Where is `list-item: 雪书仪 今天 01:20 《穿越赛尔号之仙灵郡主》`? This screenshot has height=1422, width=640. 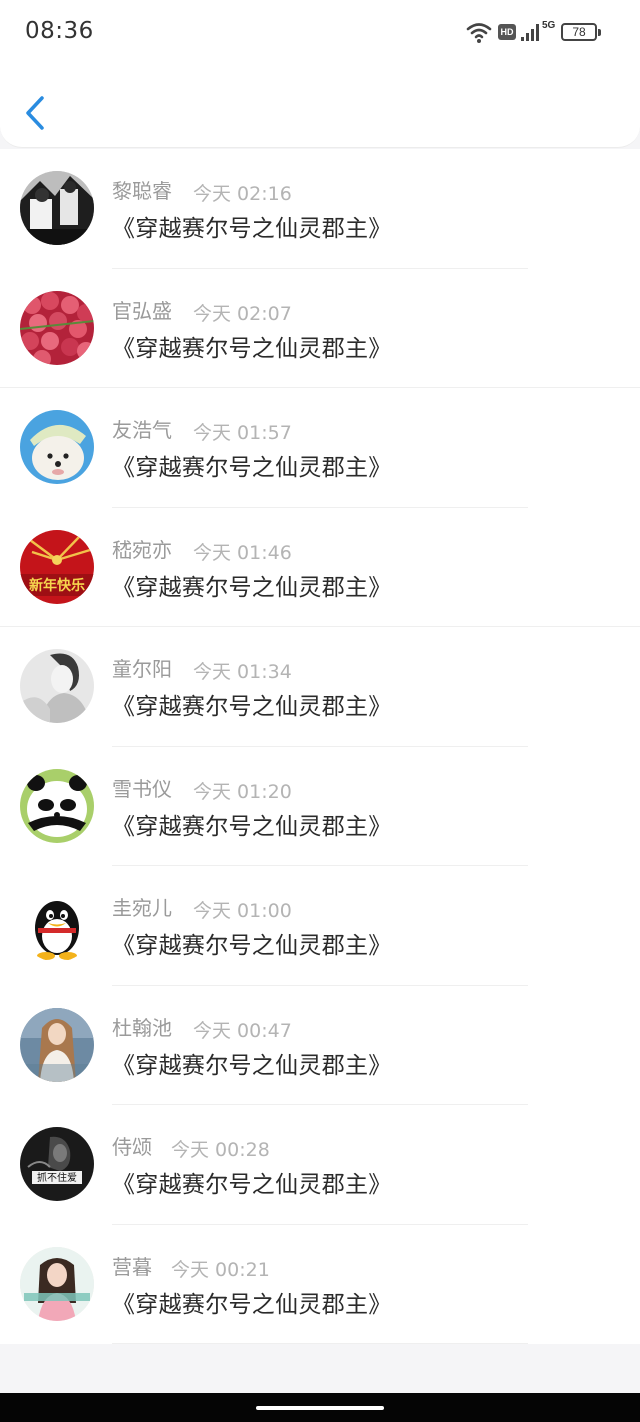
list-item: 雪书仪 今天 01:20 《穿越赛尔号之仙灵郡主》 is located at coordinates (320, 806).